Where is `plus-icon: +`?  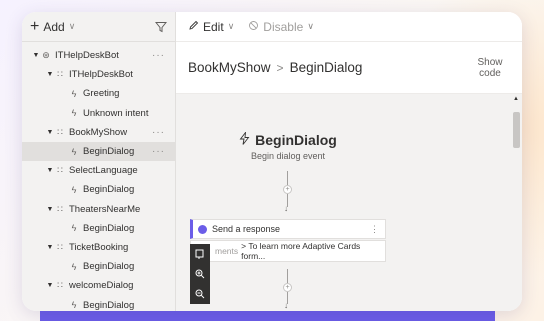 plus-icon: + is located at coordinates (35, 26).